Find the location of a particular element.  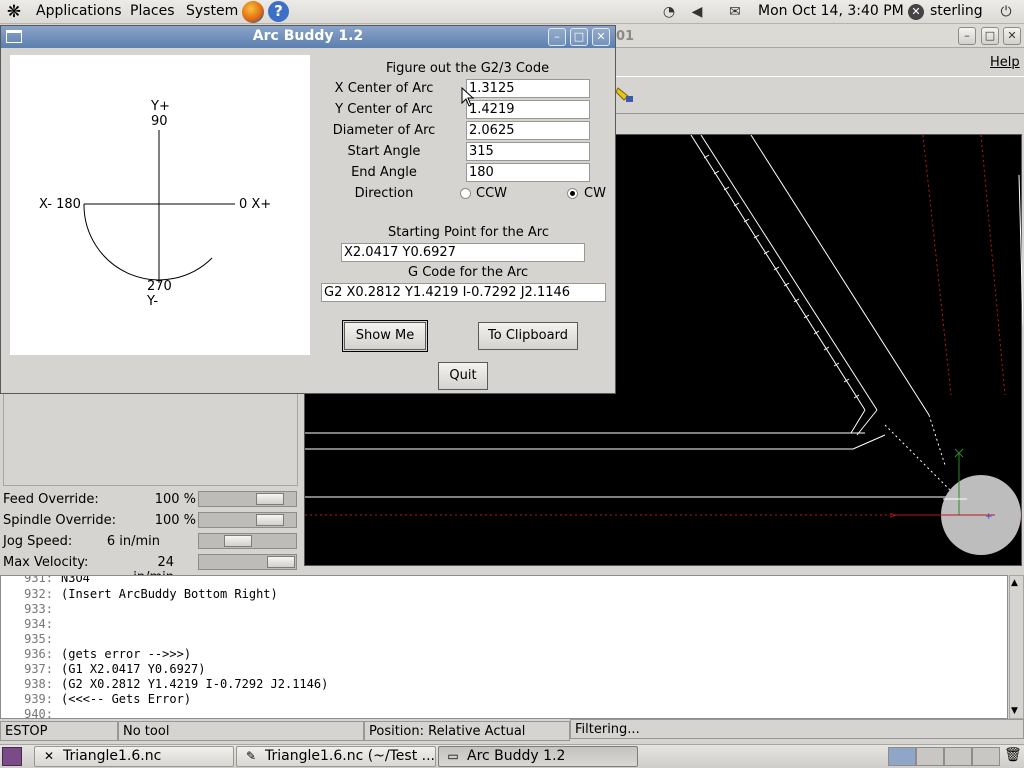

gcode-line: 931: N3O4 is located at coordinates (45, 580).